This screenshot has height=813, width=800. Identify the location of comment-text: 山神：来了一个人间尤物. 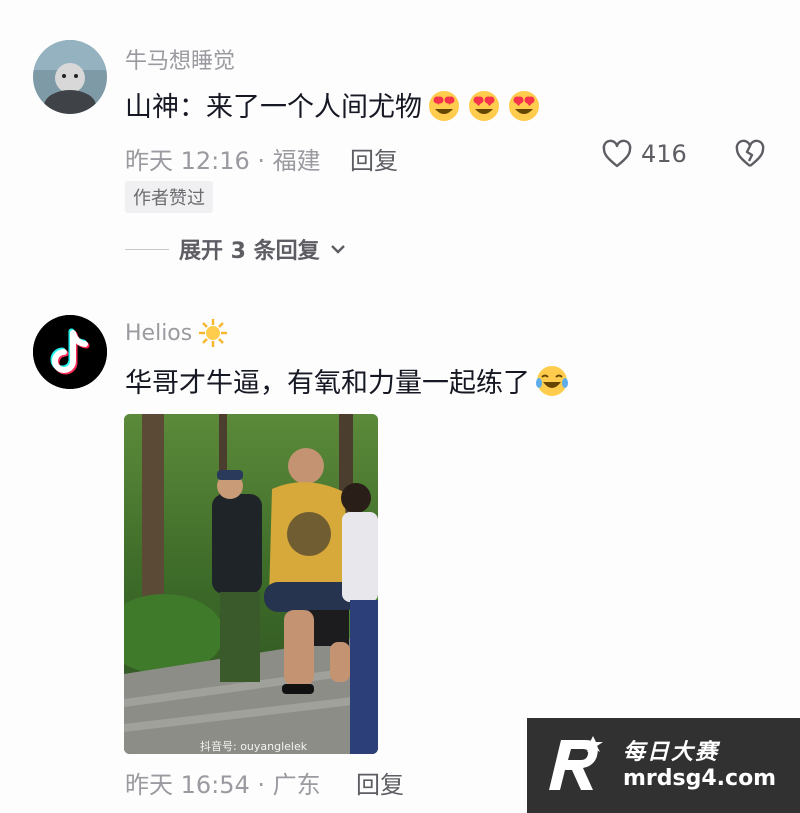
(333, 104).